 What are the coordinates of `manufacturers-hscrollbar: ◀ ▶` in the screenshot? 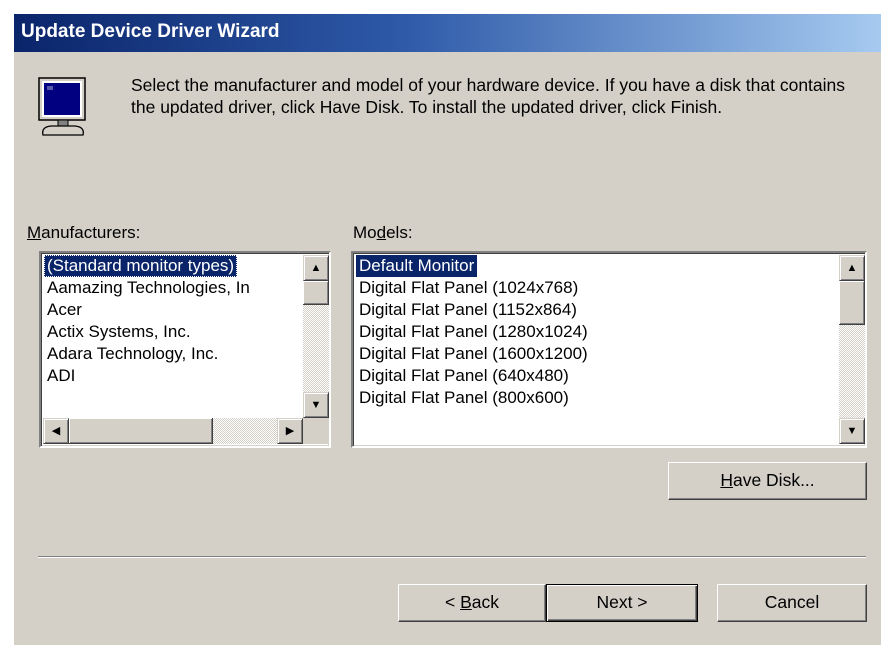 It's located at (173, 431).